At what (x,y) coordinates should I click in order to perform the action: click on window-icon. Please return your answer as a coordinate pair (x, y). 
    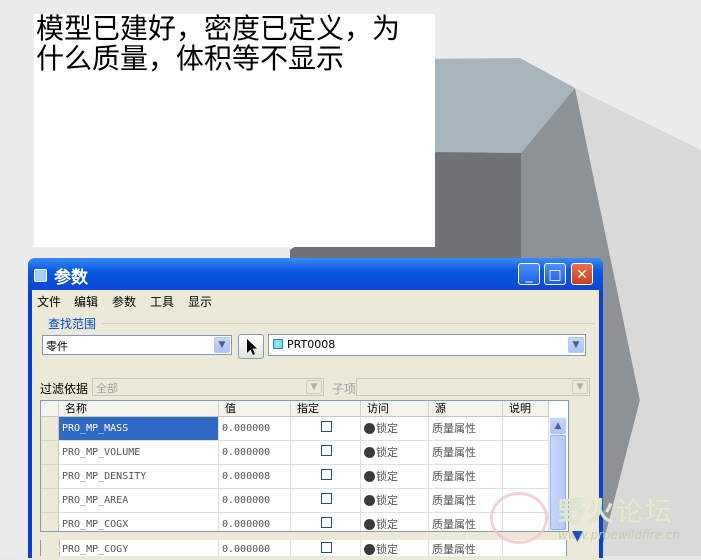
    Looking at the image, I should click on (40, 275).